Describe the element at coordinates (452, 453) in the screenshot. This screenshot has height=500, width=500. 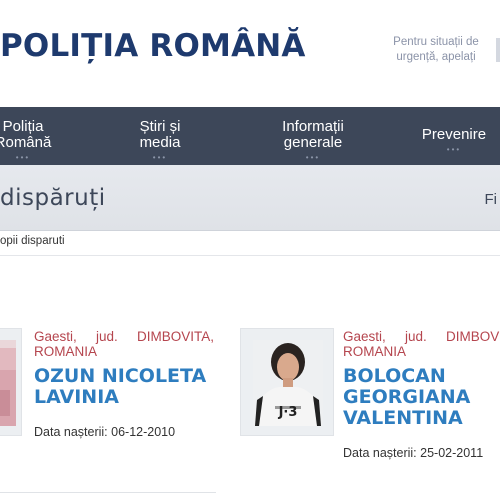
I see `birthdate-value: 25-02-2011` at that location.